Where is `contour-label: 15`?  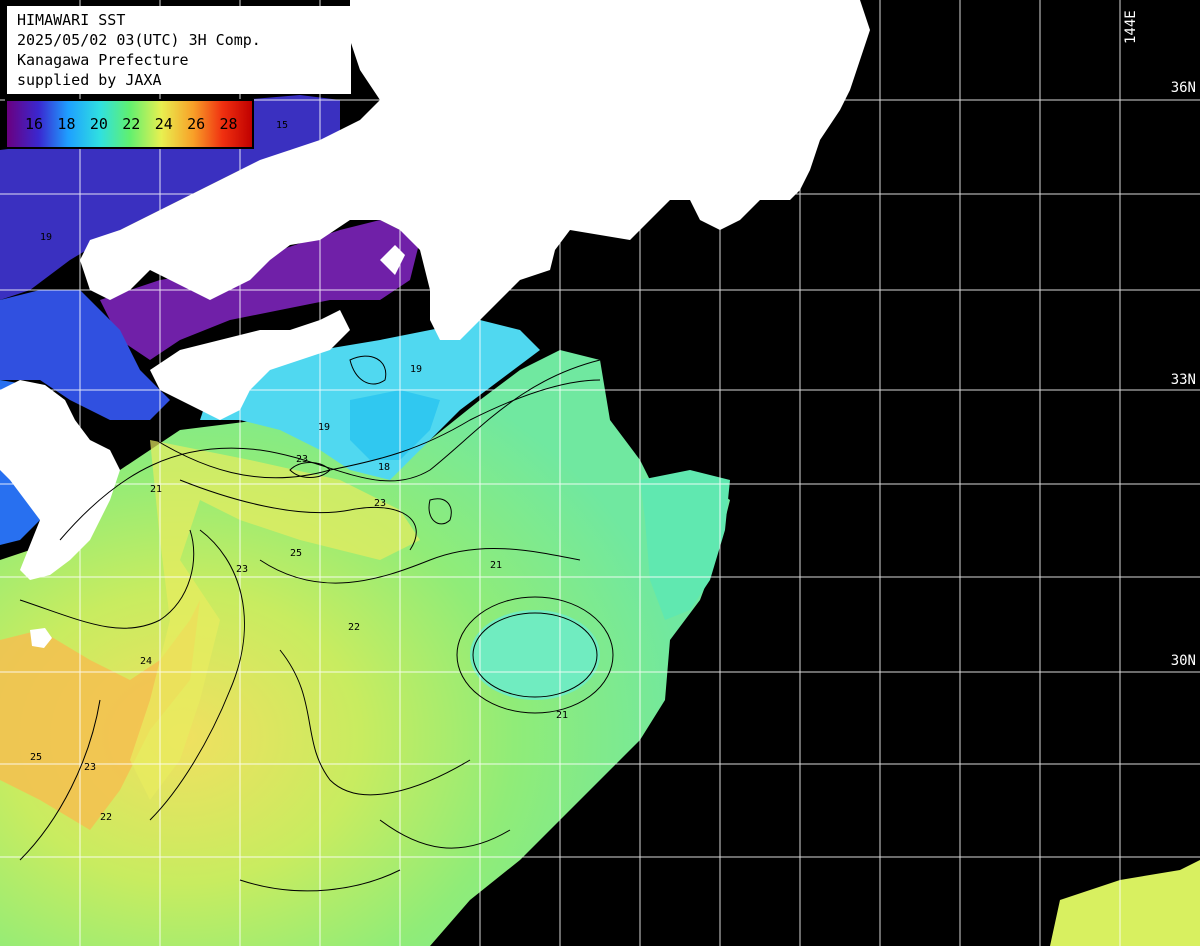 contour-label: 15 is located at coordinates (282, 125).